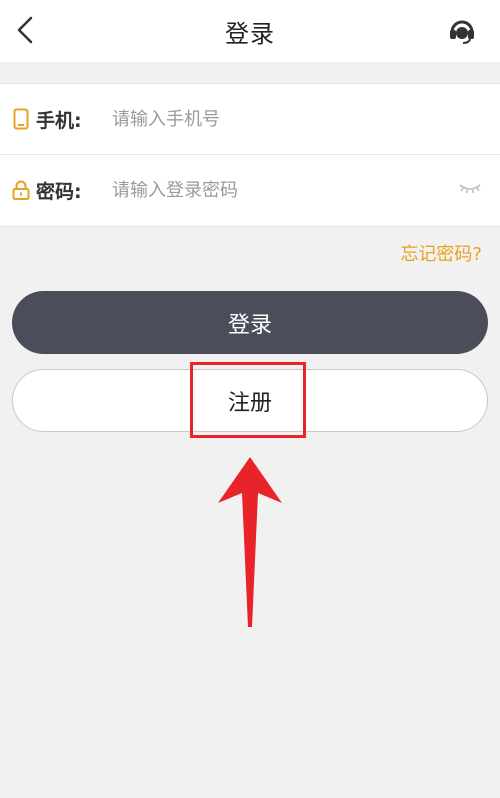 The height and width of the screenshot is (798, 500). I want to click on eye-closed-icon, so click(470, 189).